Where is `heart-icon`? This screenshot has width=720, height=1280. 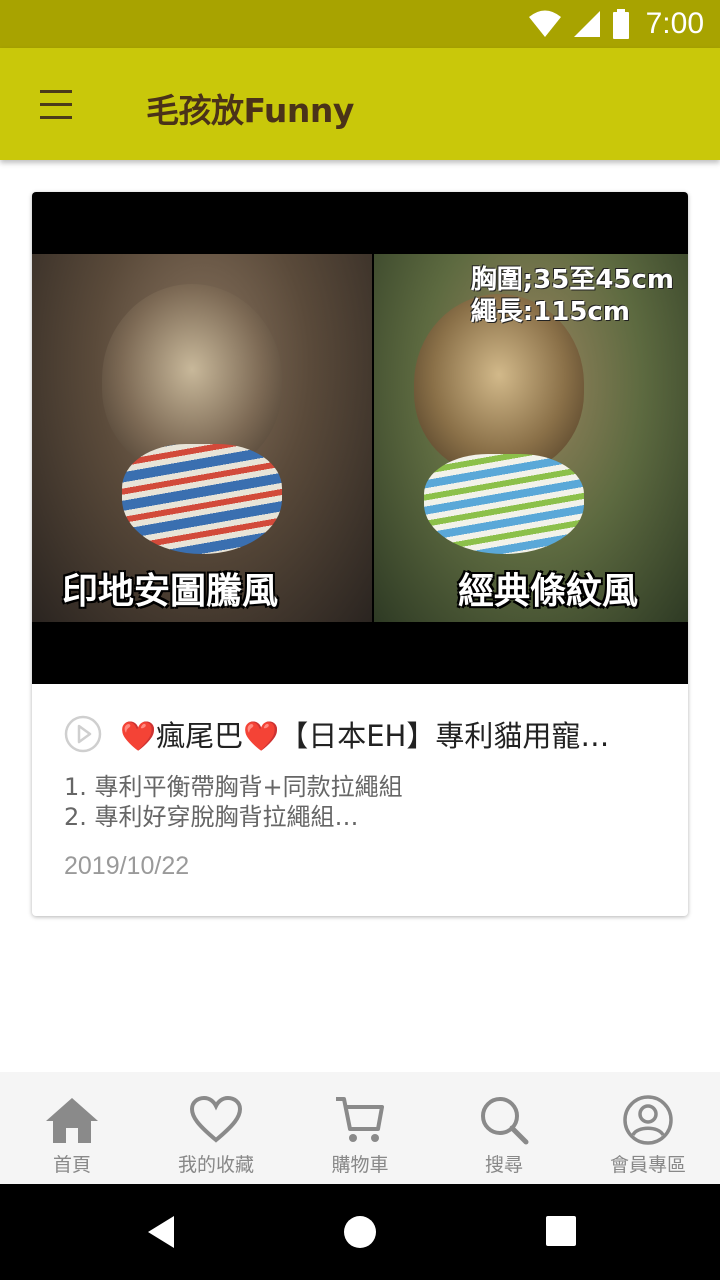
heart-icon is located at coordinates (216, 1120).